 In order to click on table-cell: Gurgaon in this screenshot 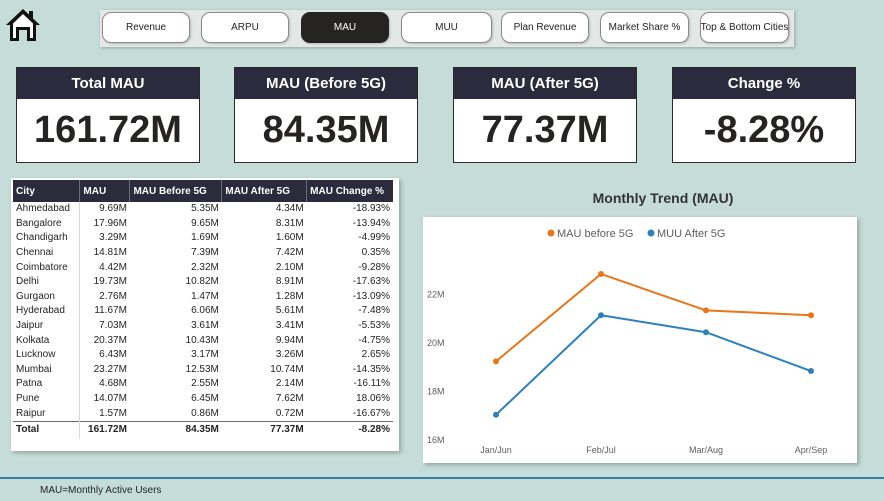, I will do `click(47, 297)`.